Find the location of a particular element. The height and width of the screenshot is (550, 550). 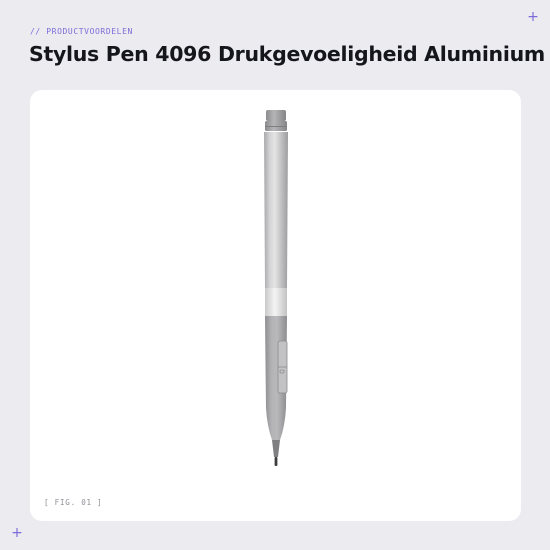

corner-plus-top-right-icon: + is located at coordinates (533, 17).